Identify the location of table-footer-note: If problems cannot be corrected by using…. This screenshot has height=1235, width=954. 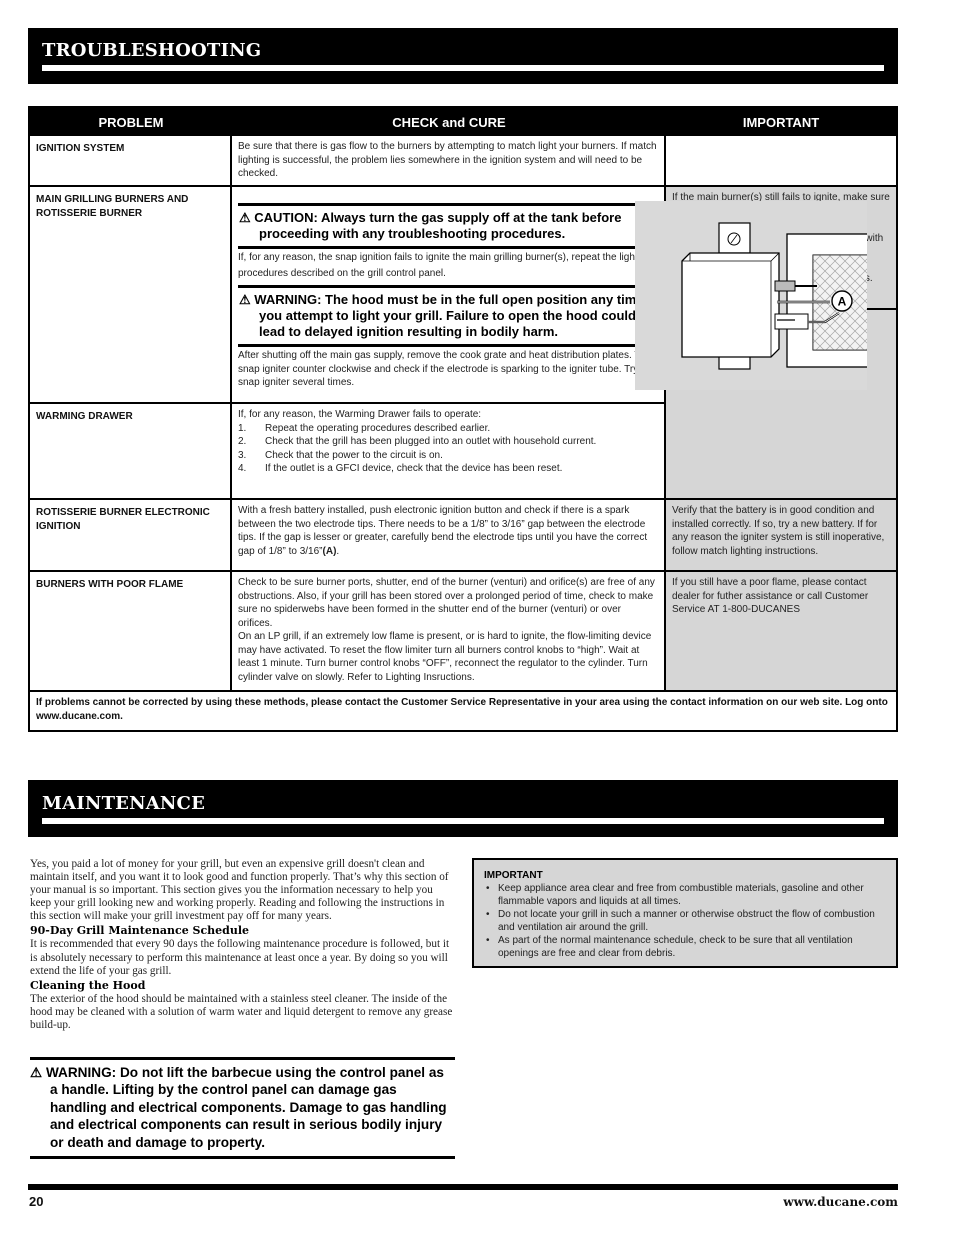
(462, 709).